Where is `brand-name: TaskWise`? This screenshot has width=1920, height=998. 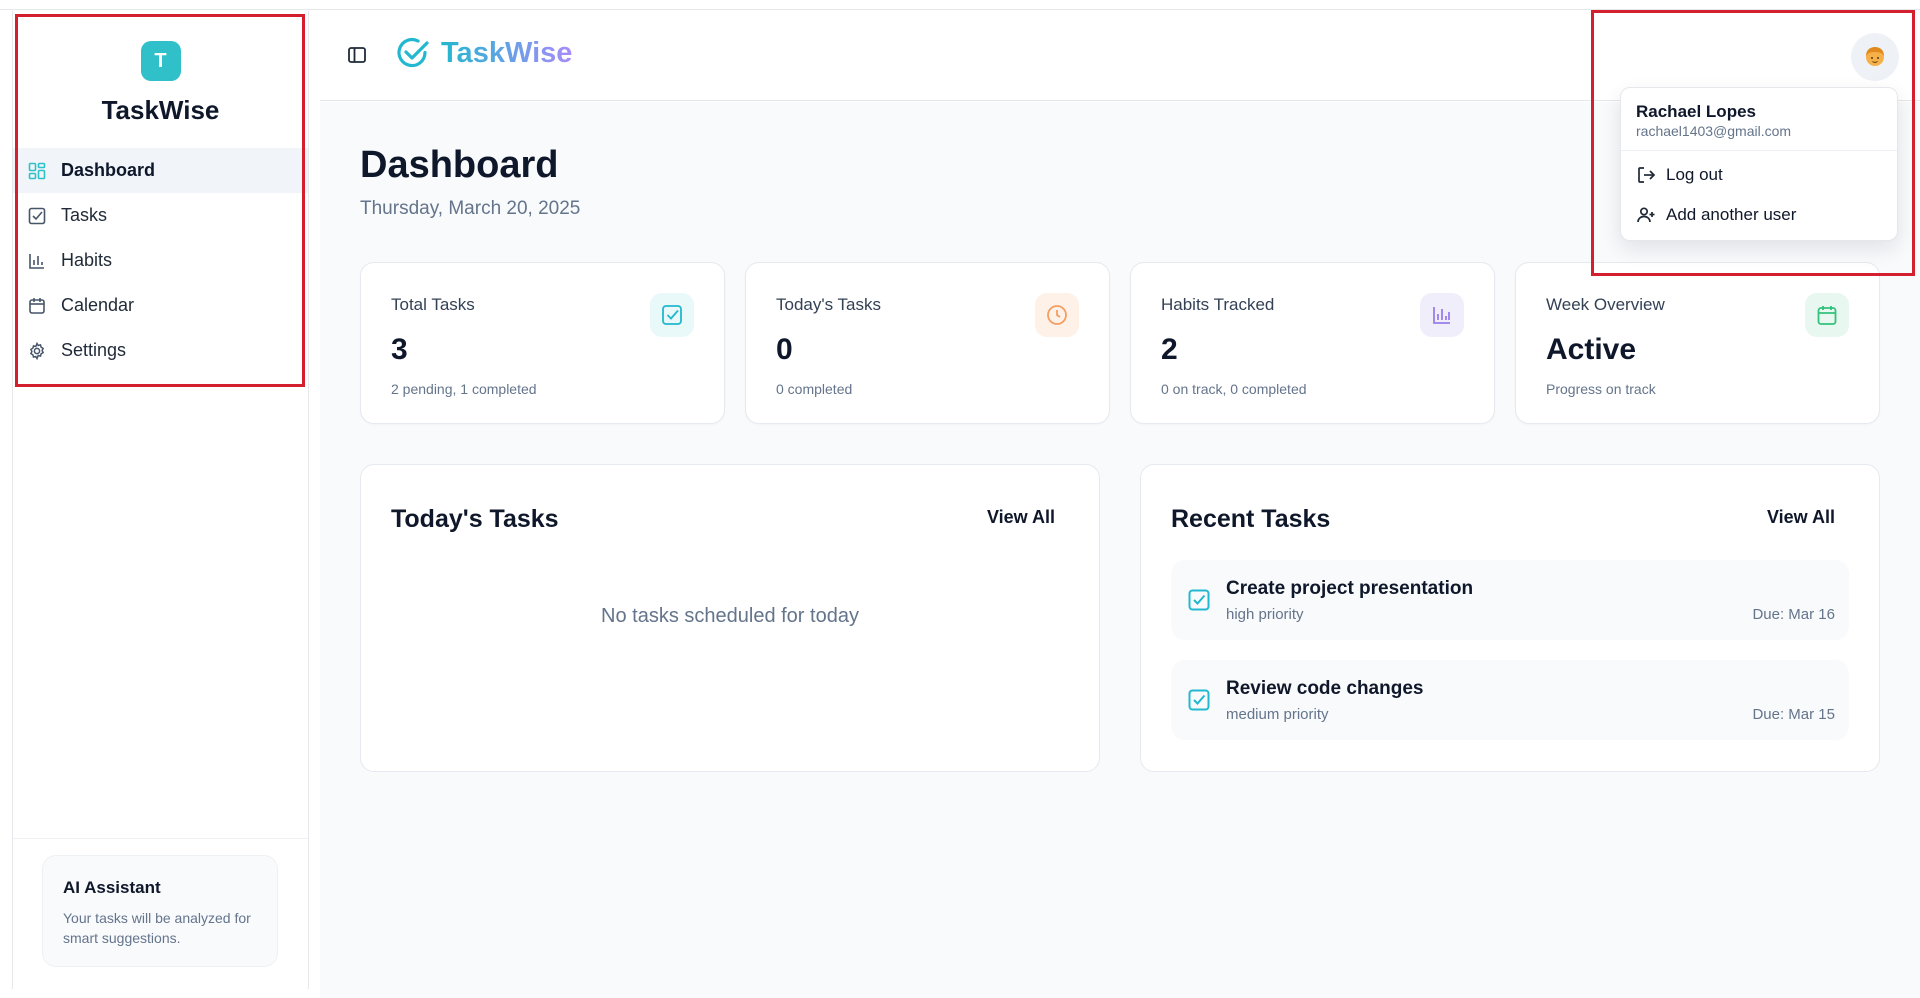 brand-name: TaskWise is located at coordinates (160, 110).